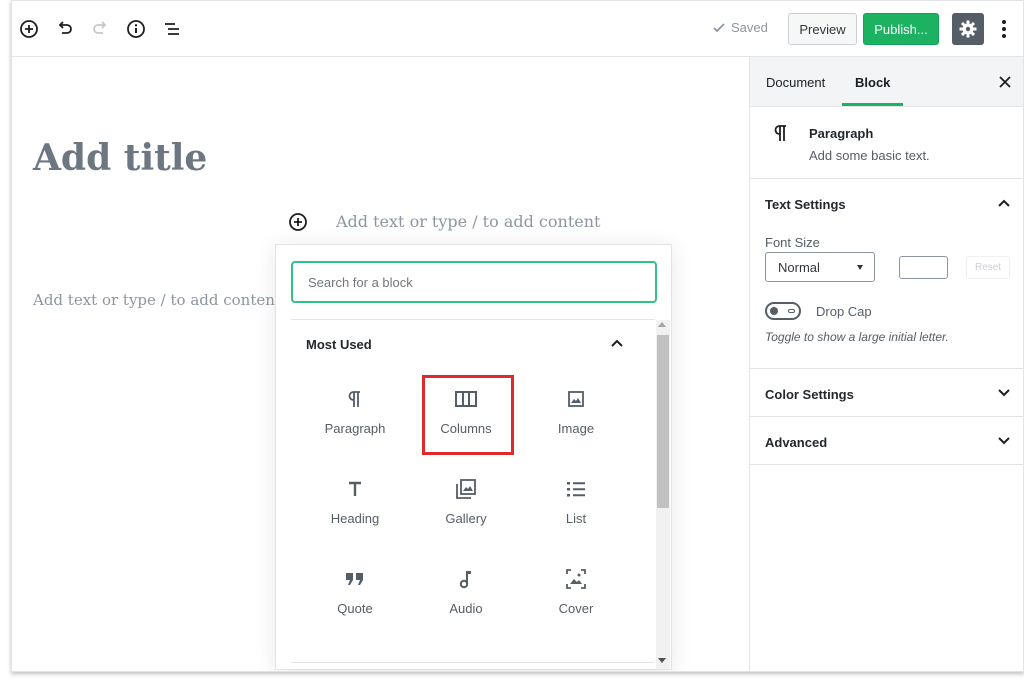  I want to click on heading-icon, so click(355, 489).